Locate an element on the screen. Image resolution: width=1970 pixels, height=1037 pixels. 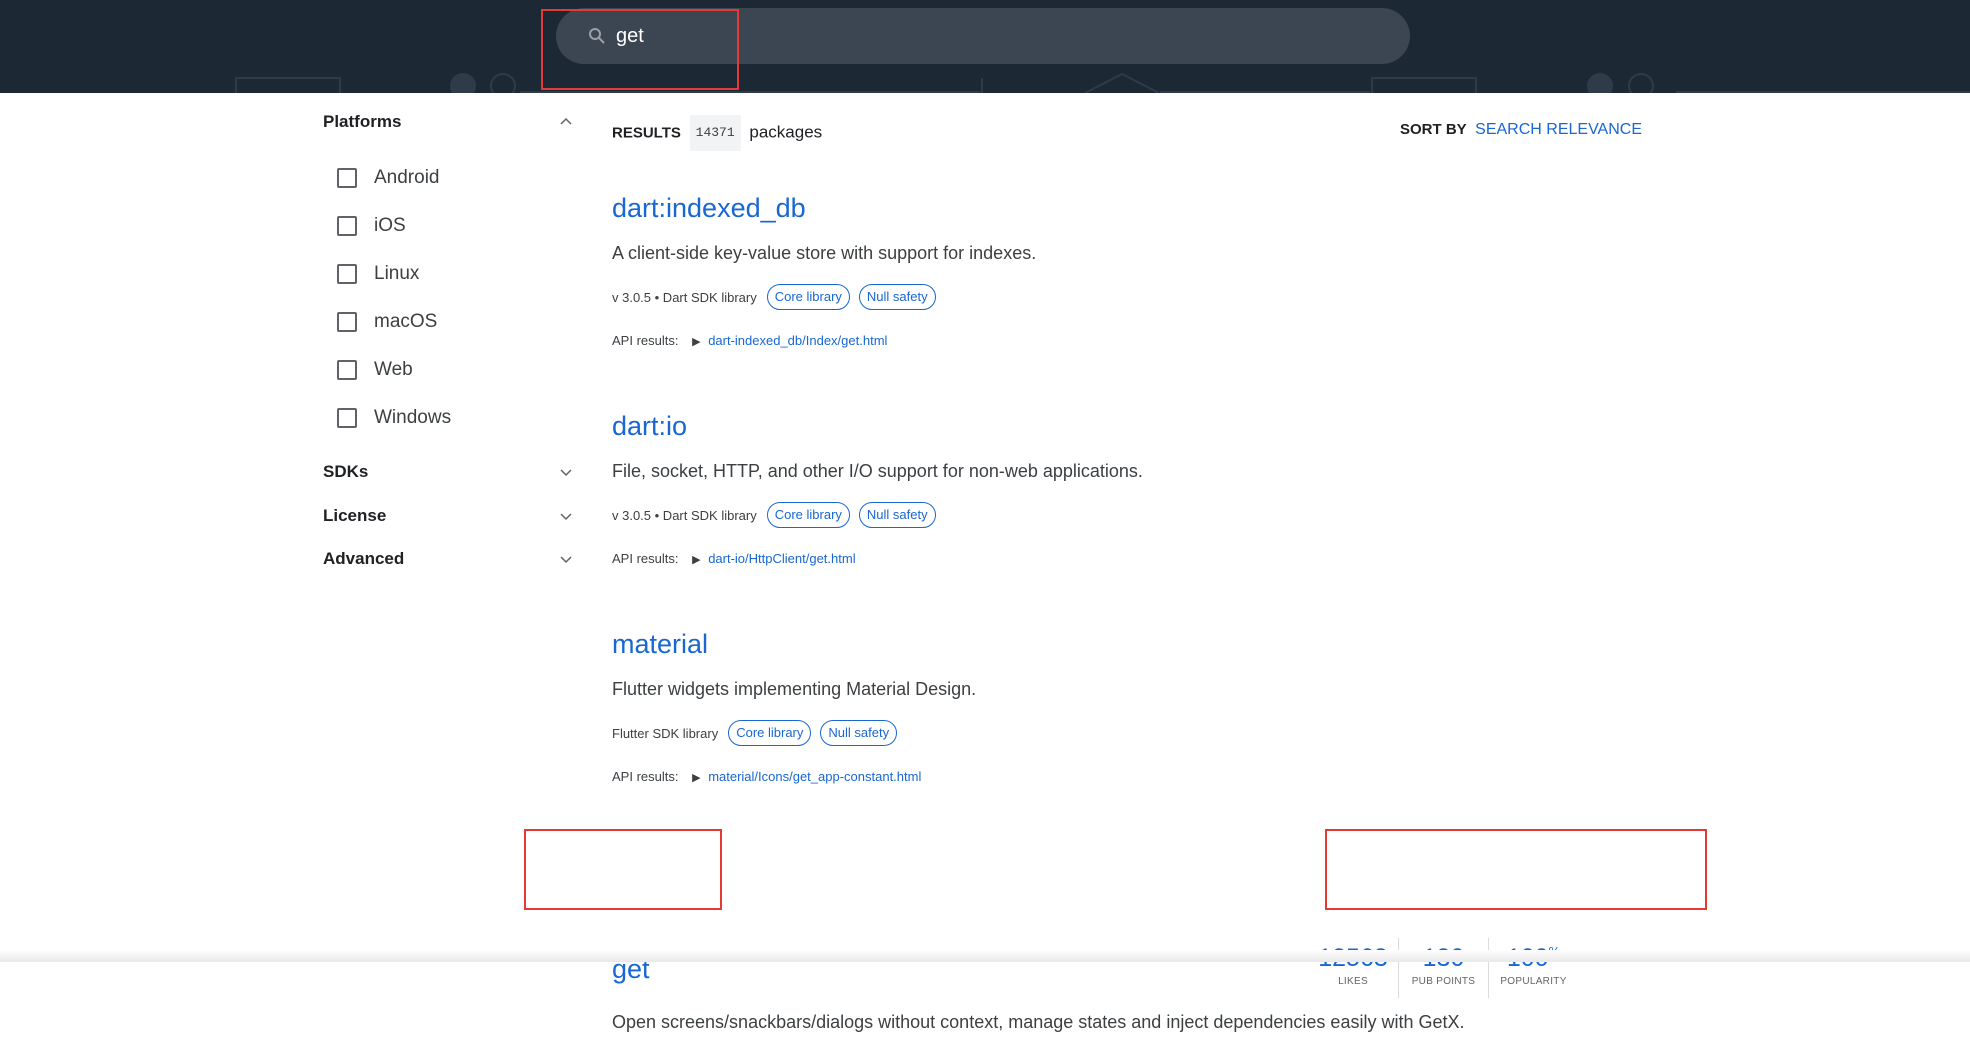
filter-platforms-header: Platforms is located at coordinates (448, 122).